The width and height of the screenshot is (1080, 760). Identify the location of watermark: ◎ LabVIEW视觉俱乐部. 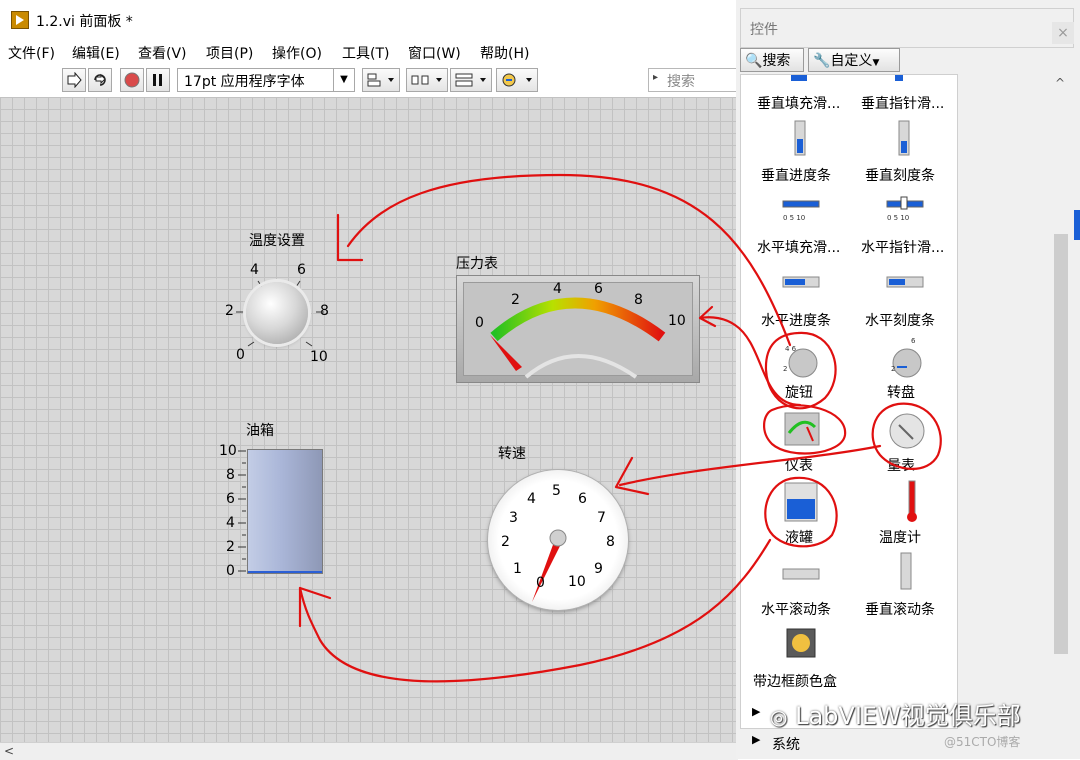
(895, 713).